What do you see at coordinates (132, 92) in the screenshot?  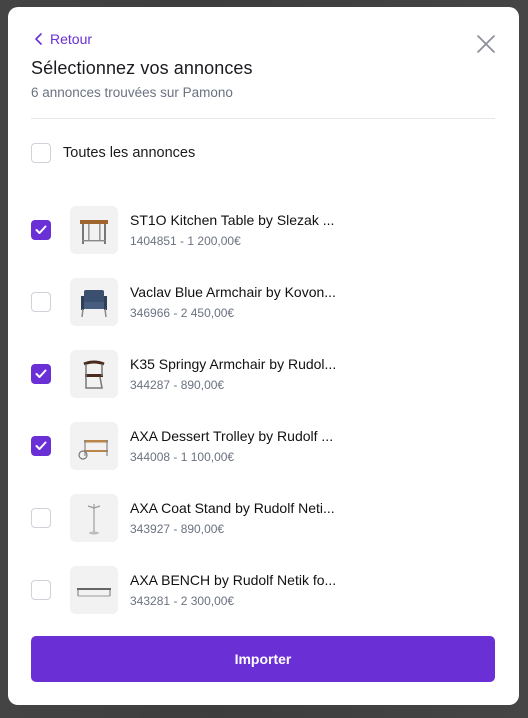 I see `modal-subtitle: 6 annonces trouvées sur Pamono` at bounding box center [132, 92].